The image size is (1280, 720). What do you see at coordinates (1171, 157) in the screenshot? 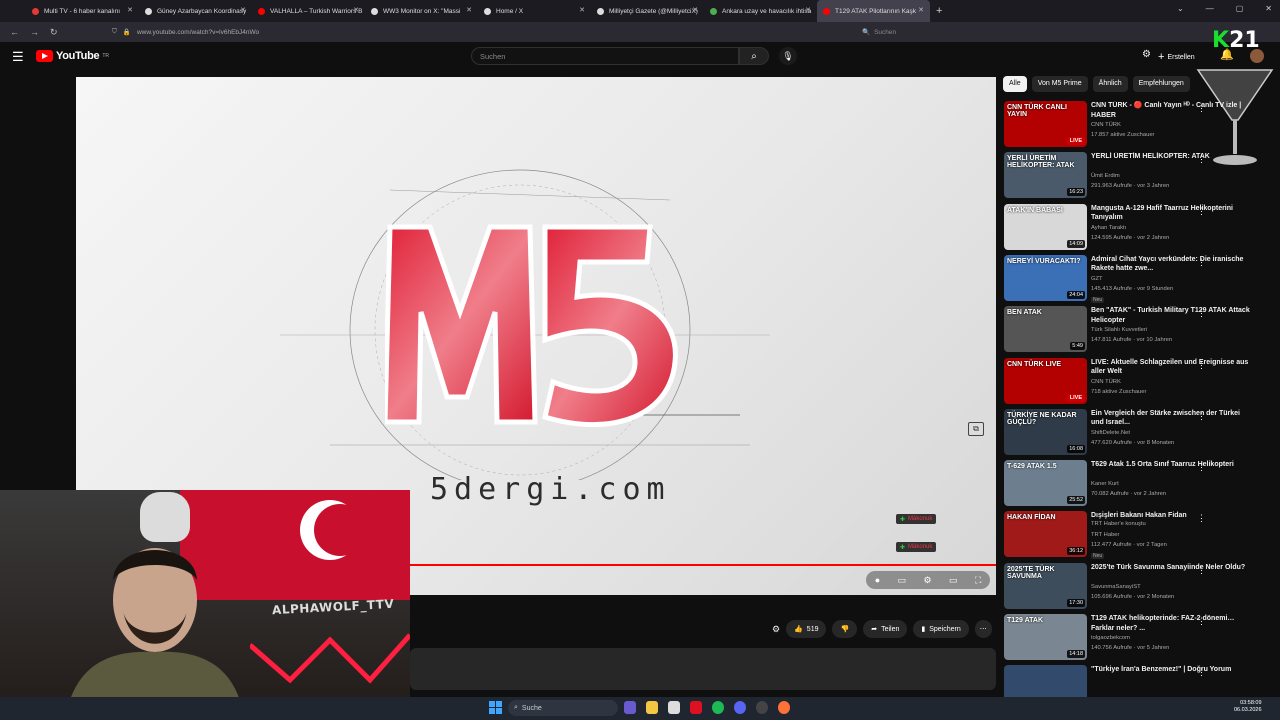
I see `video-title: YERLİ ÜRETİM HELİKOPTER: ATAK` at bounding box center [1171, 157].